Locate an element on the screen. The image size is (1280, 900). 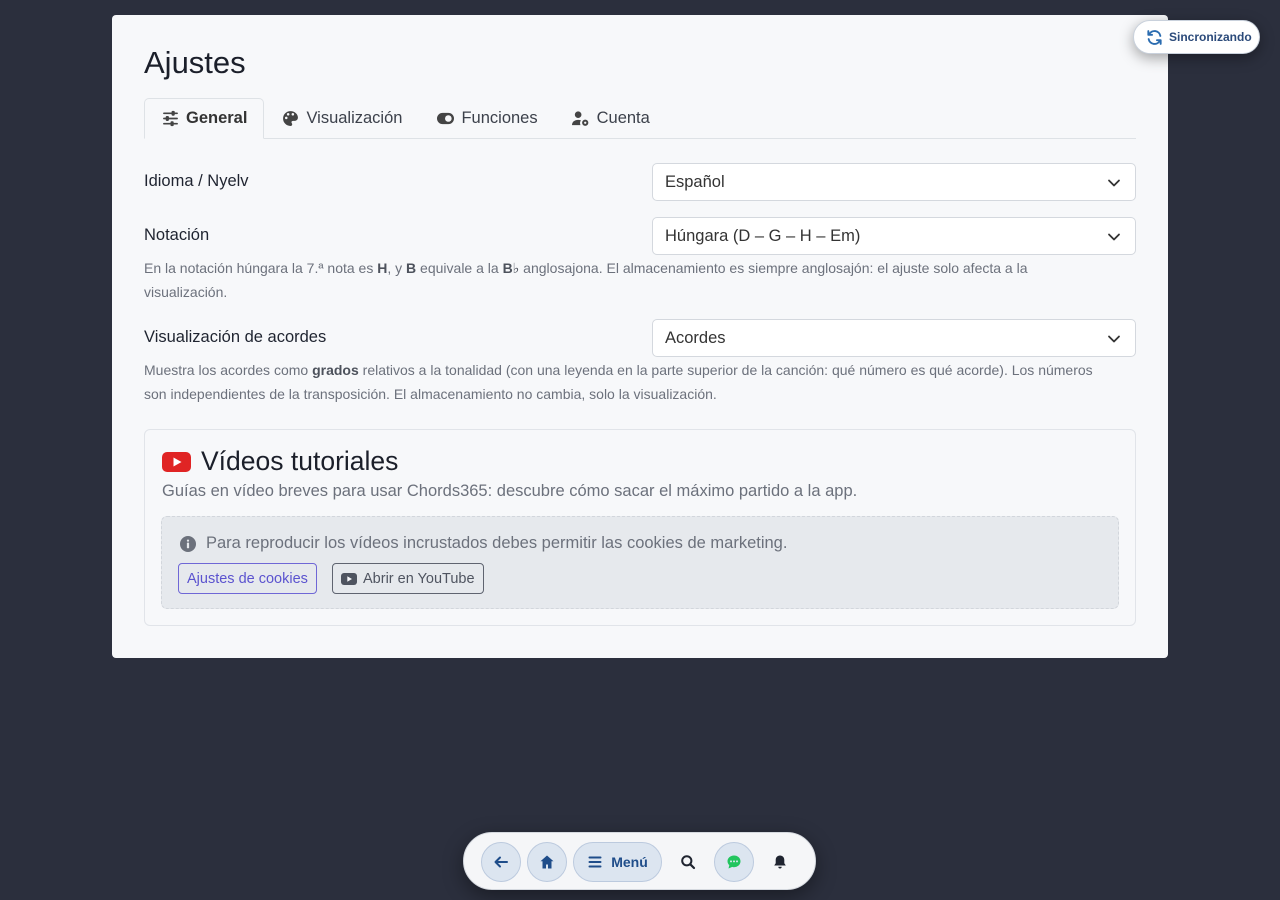
menu-label: Menú is located at coordinates (629, 862).